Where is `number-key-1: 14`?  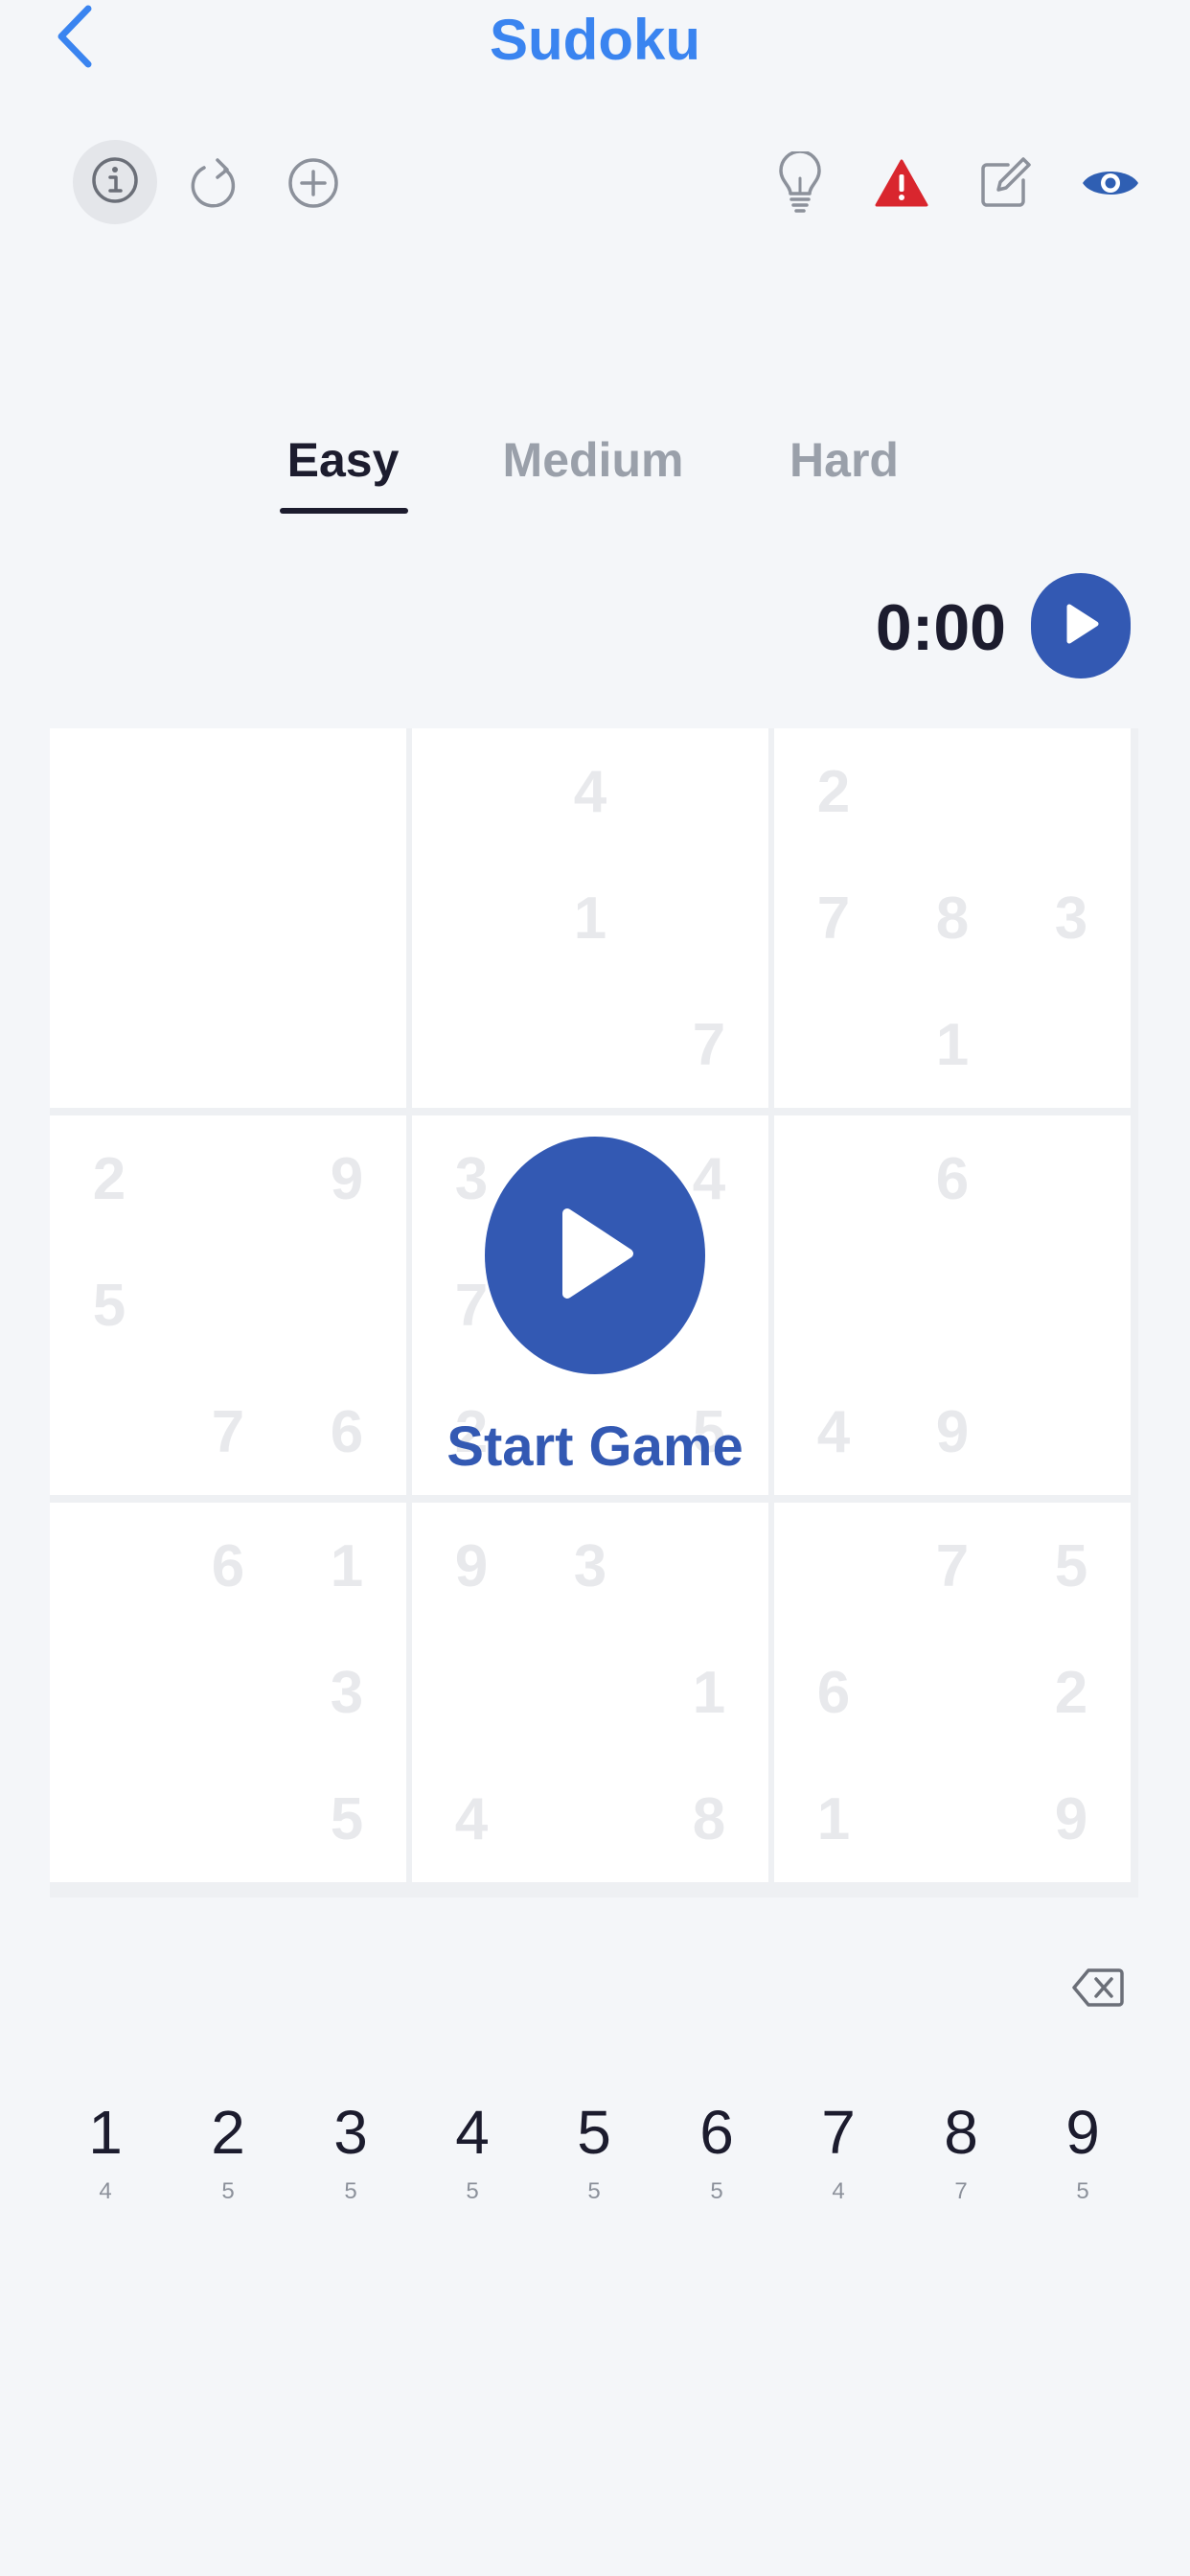 number-key-1: 14 is located at coordinates (105, 2151).